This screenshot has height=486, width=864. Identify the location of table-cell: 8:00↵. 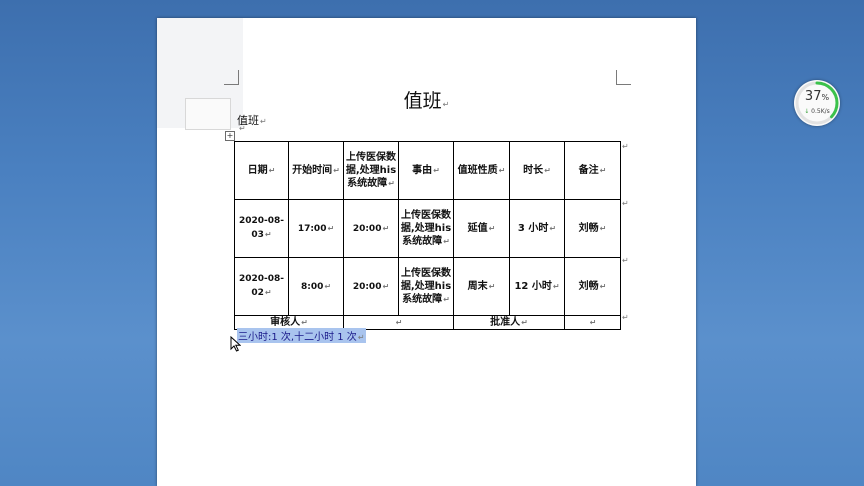
(316, 286).